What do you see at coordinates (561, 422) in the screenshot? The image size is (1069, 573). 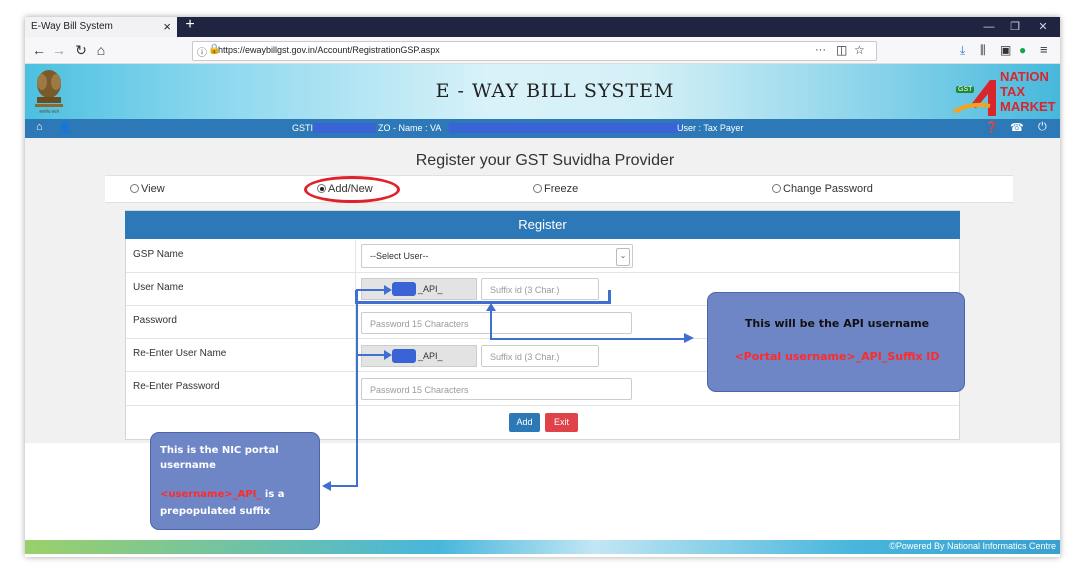 I see `exit-button: Exit` at bounding box center [561, 422].